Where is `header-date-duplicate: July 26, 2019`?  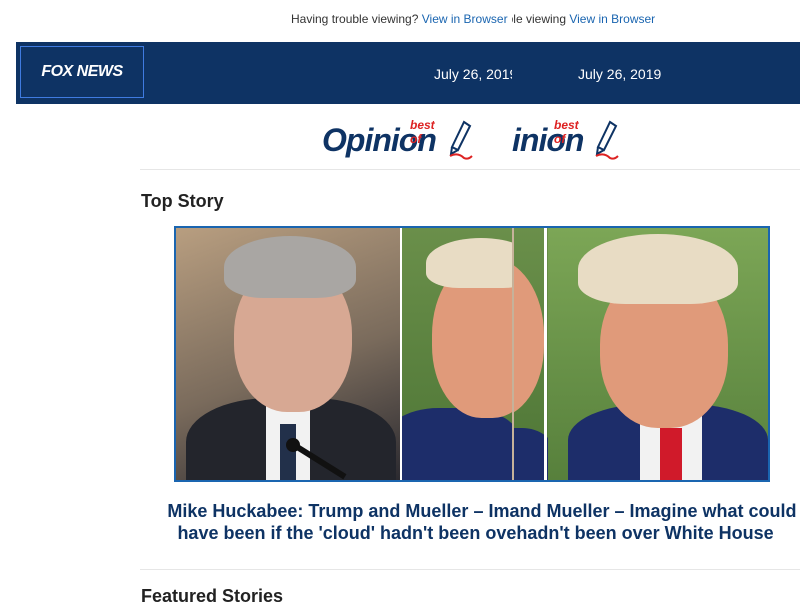 header-date-duplicate: July 26, 2019 is located at coordinates (620, 74).